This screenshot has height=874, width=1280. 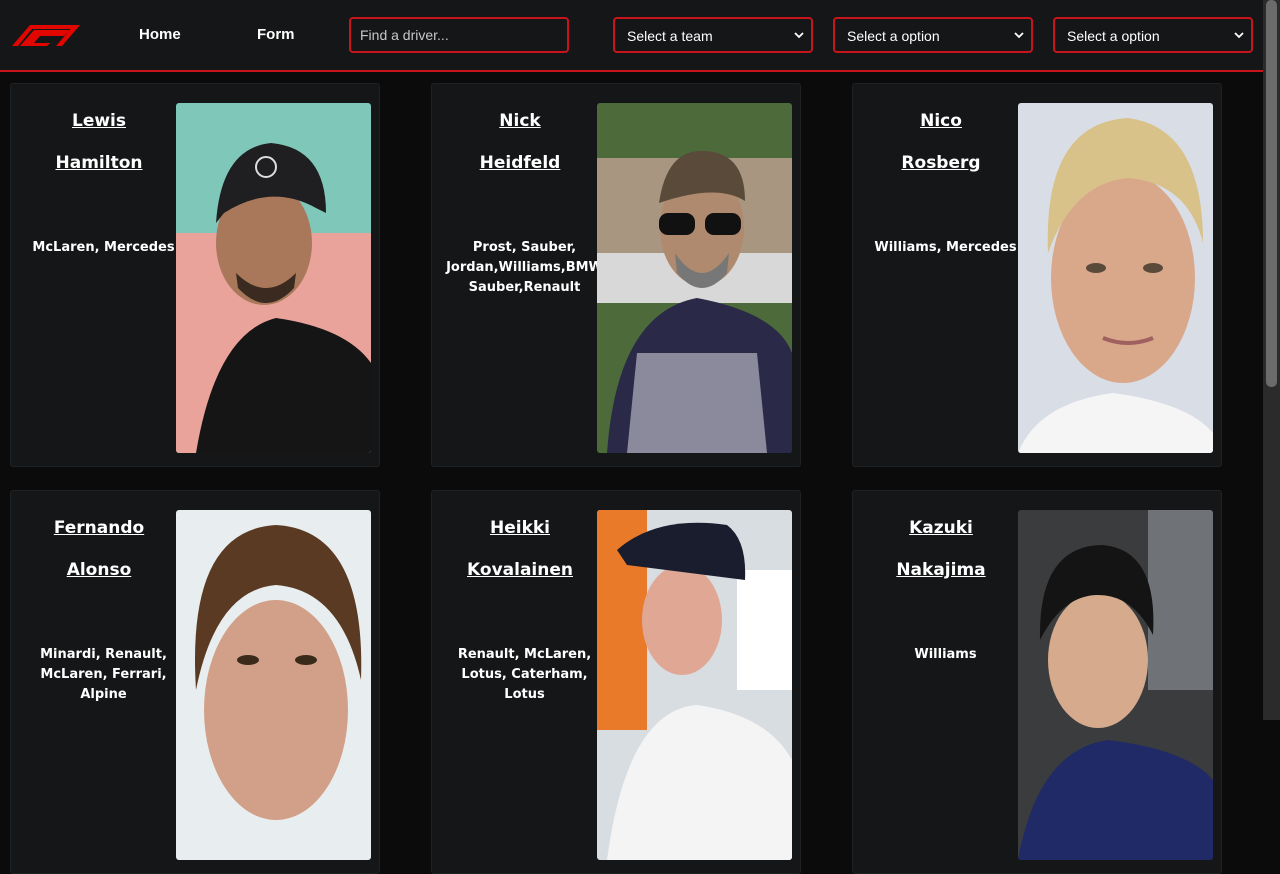 What do you see at coordinates (524, 247) in the screenshot?
I see `team-line: Prost, Sauber,` at bounding box center [524, 247].